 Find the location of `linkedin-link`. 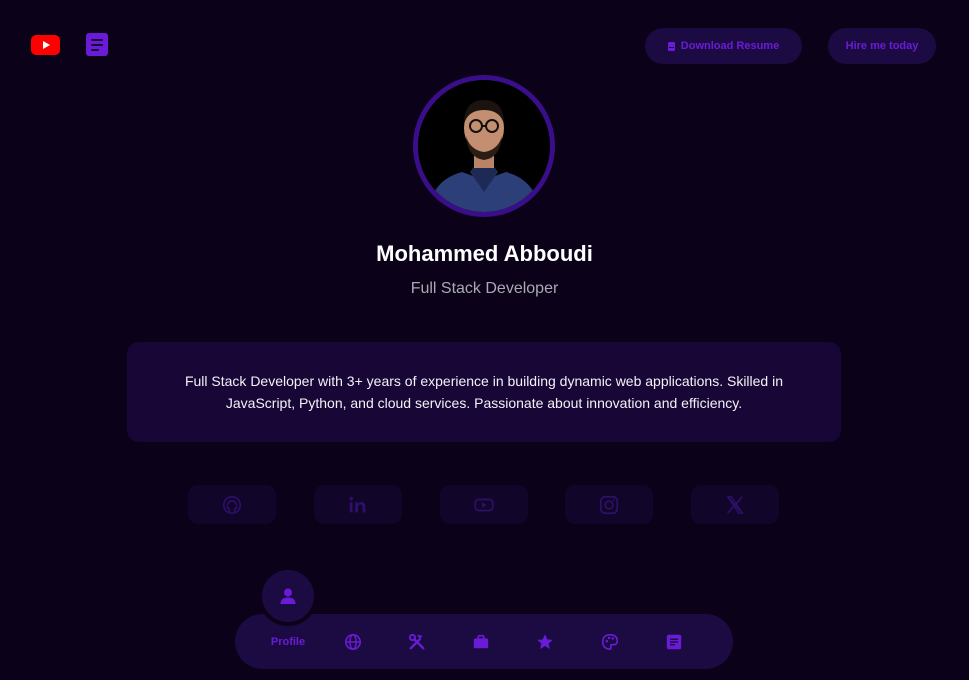

linkedin-link is located at coordinates (358, 504).